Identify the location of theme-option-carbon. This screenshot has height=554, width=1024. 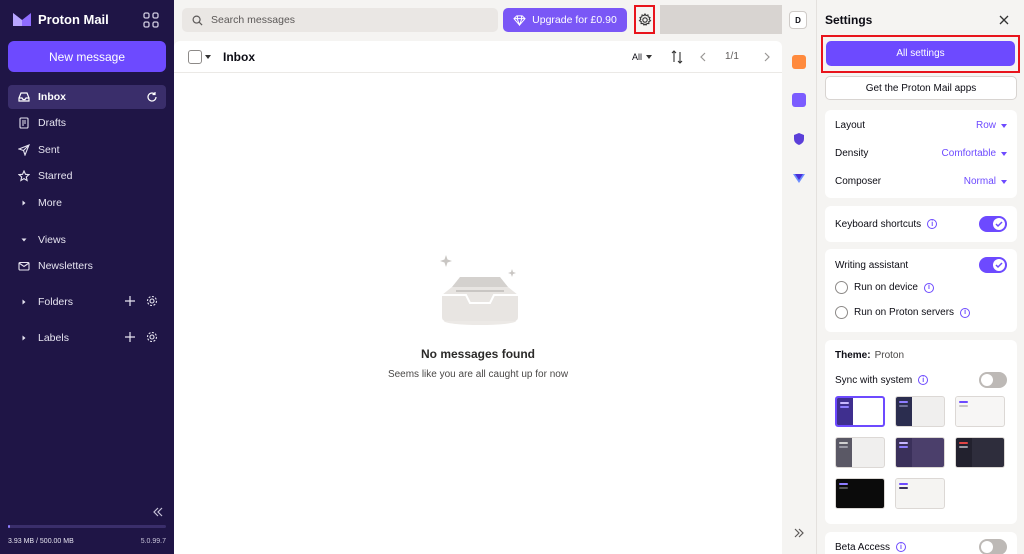
(920, 411).